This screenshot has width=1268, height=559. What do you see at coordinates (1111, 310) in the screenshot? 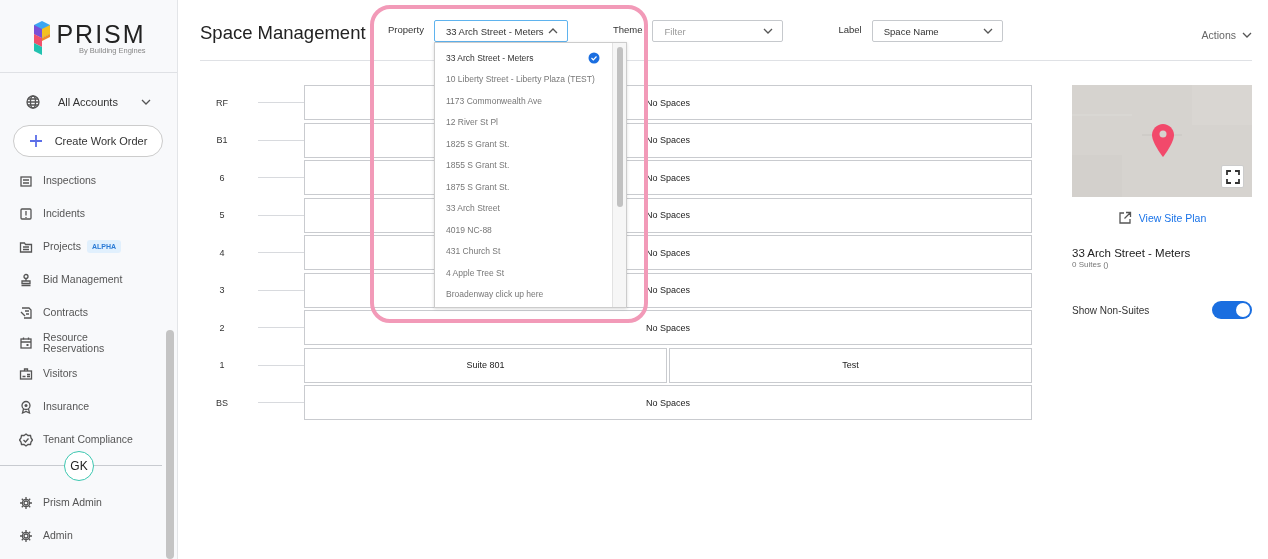
I see `toggle-label: Show Non-Suites` at bounding box center [1111, 310].